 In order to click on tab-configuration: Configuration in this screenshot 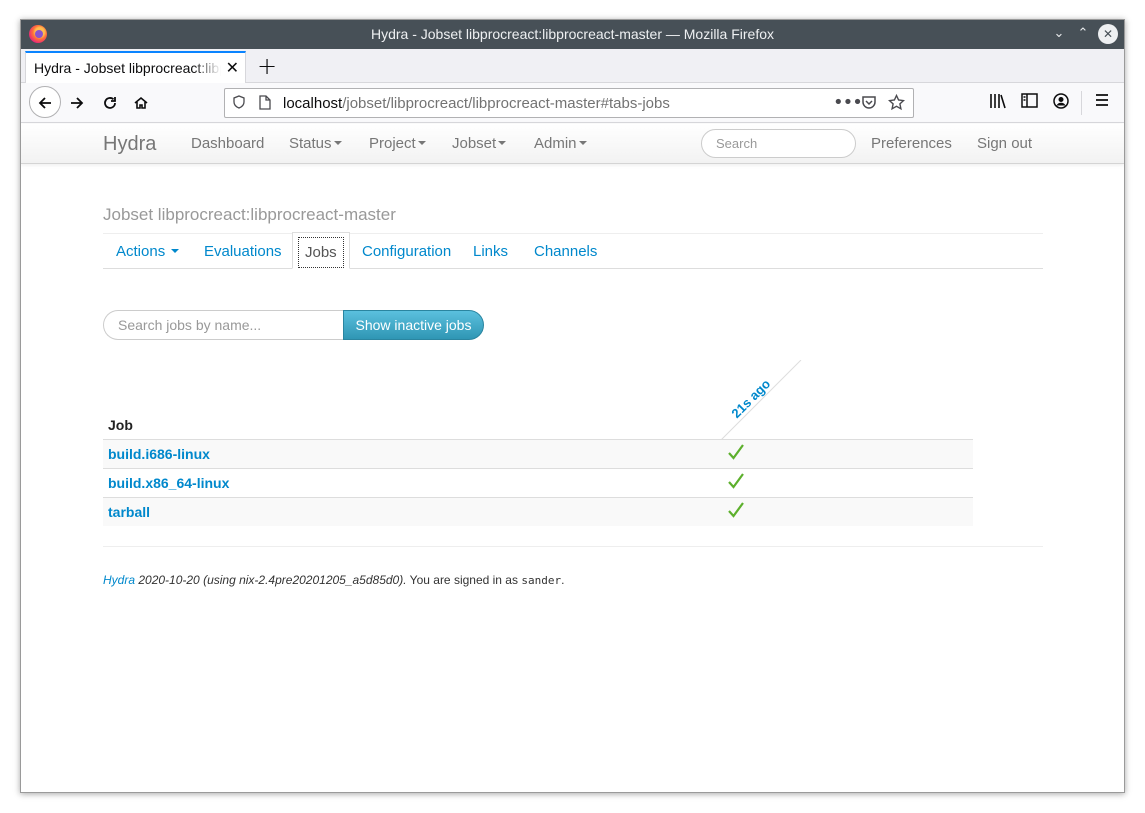, I will do `click(406, 250)`.